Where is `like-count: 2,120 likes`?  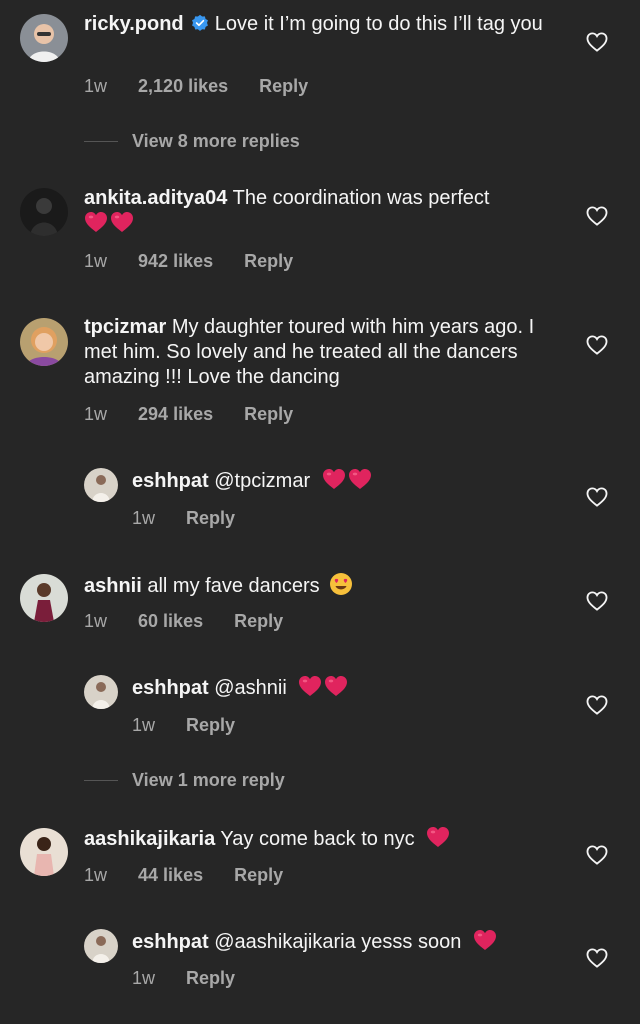
like-count: 2,120 likes is located at coordinates (183, 86).